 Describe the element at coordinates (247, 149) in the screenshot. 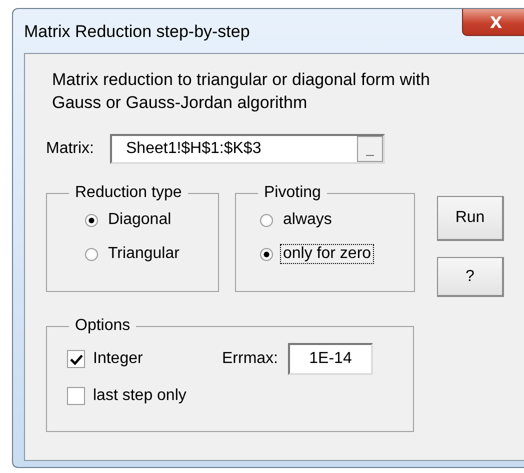

I see `matrix-field: Sheet1!$H$1:$K$3 _` at that location.